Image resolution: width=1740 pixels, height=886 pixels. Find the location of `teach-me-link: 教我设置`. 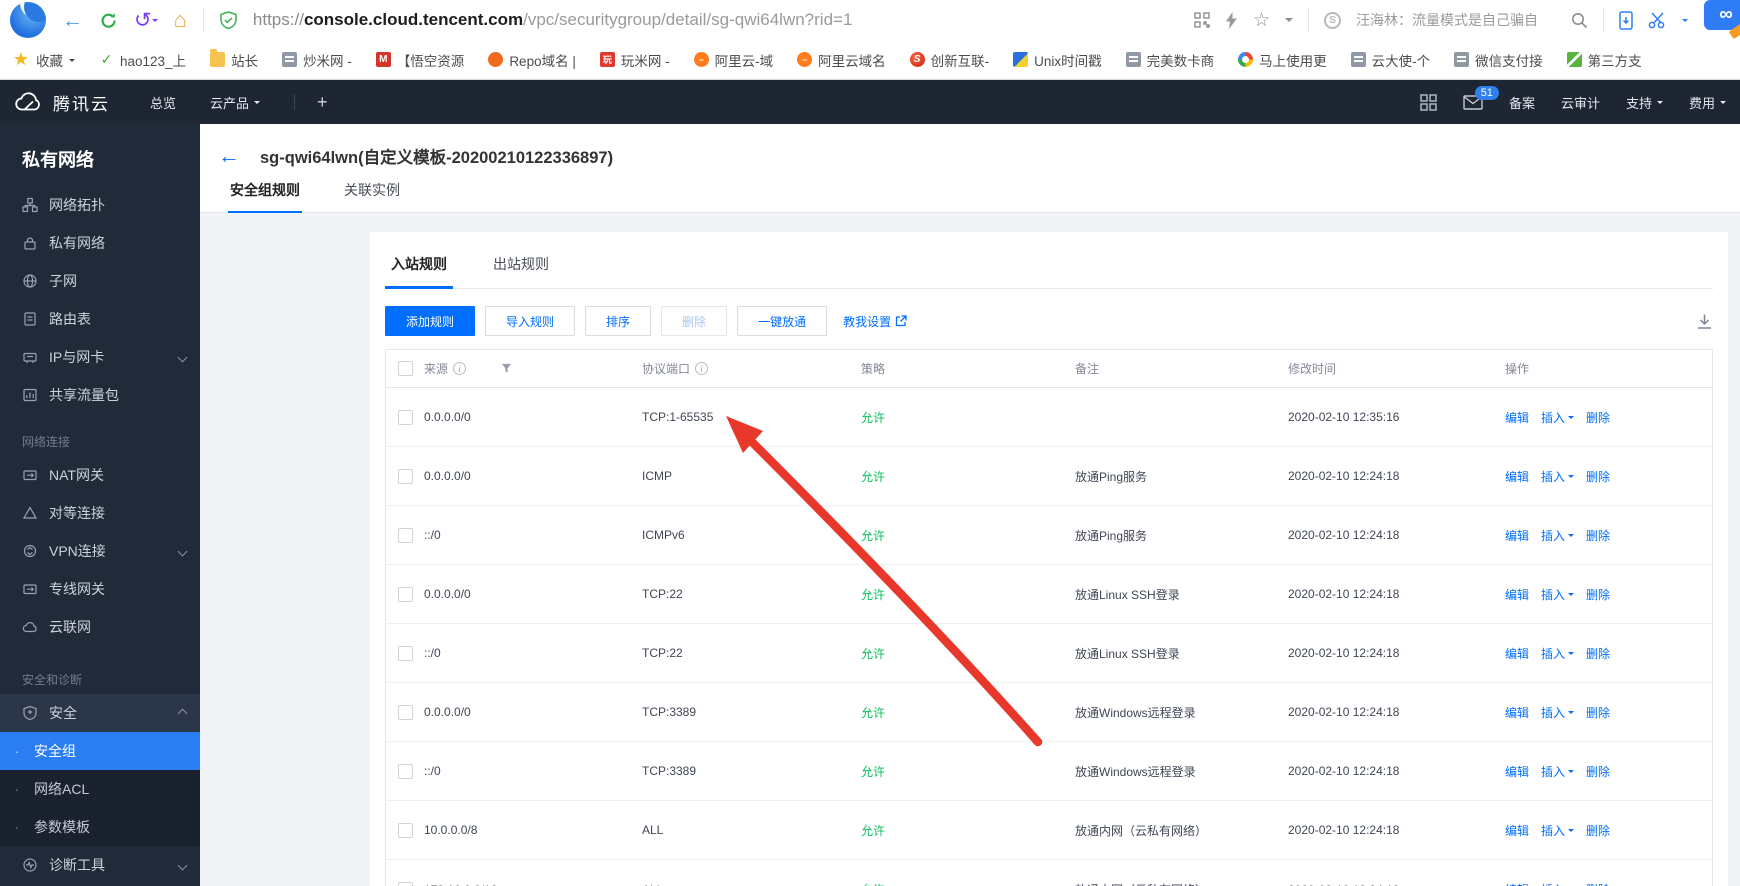

teach-me-link: 教我设置 is located at coordinates (875, 321).